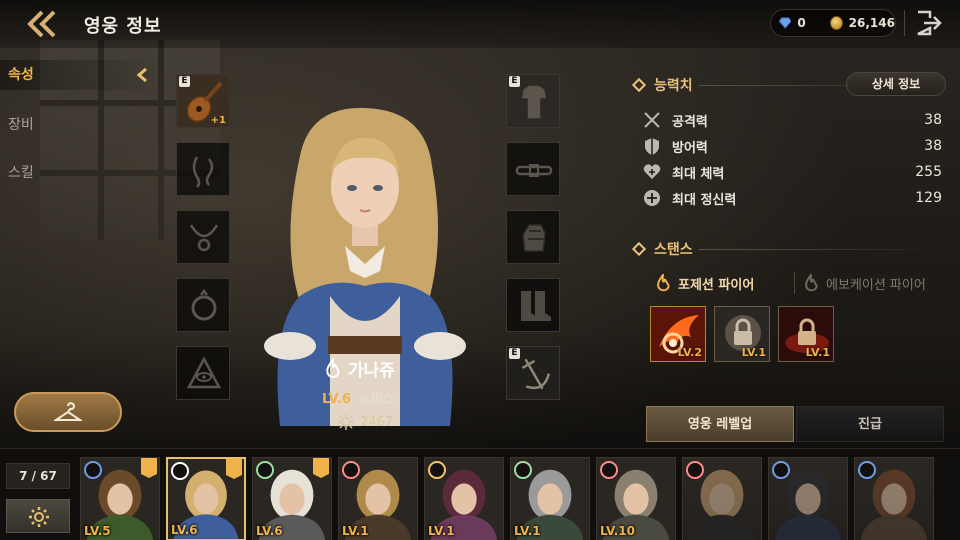 The image size is (960, 540). Describe the element at coordinates (123, 26) in the screenshot. I see `page-title: 영웅 정보` at that location.